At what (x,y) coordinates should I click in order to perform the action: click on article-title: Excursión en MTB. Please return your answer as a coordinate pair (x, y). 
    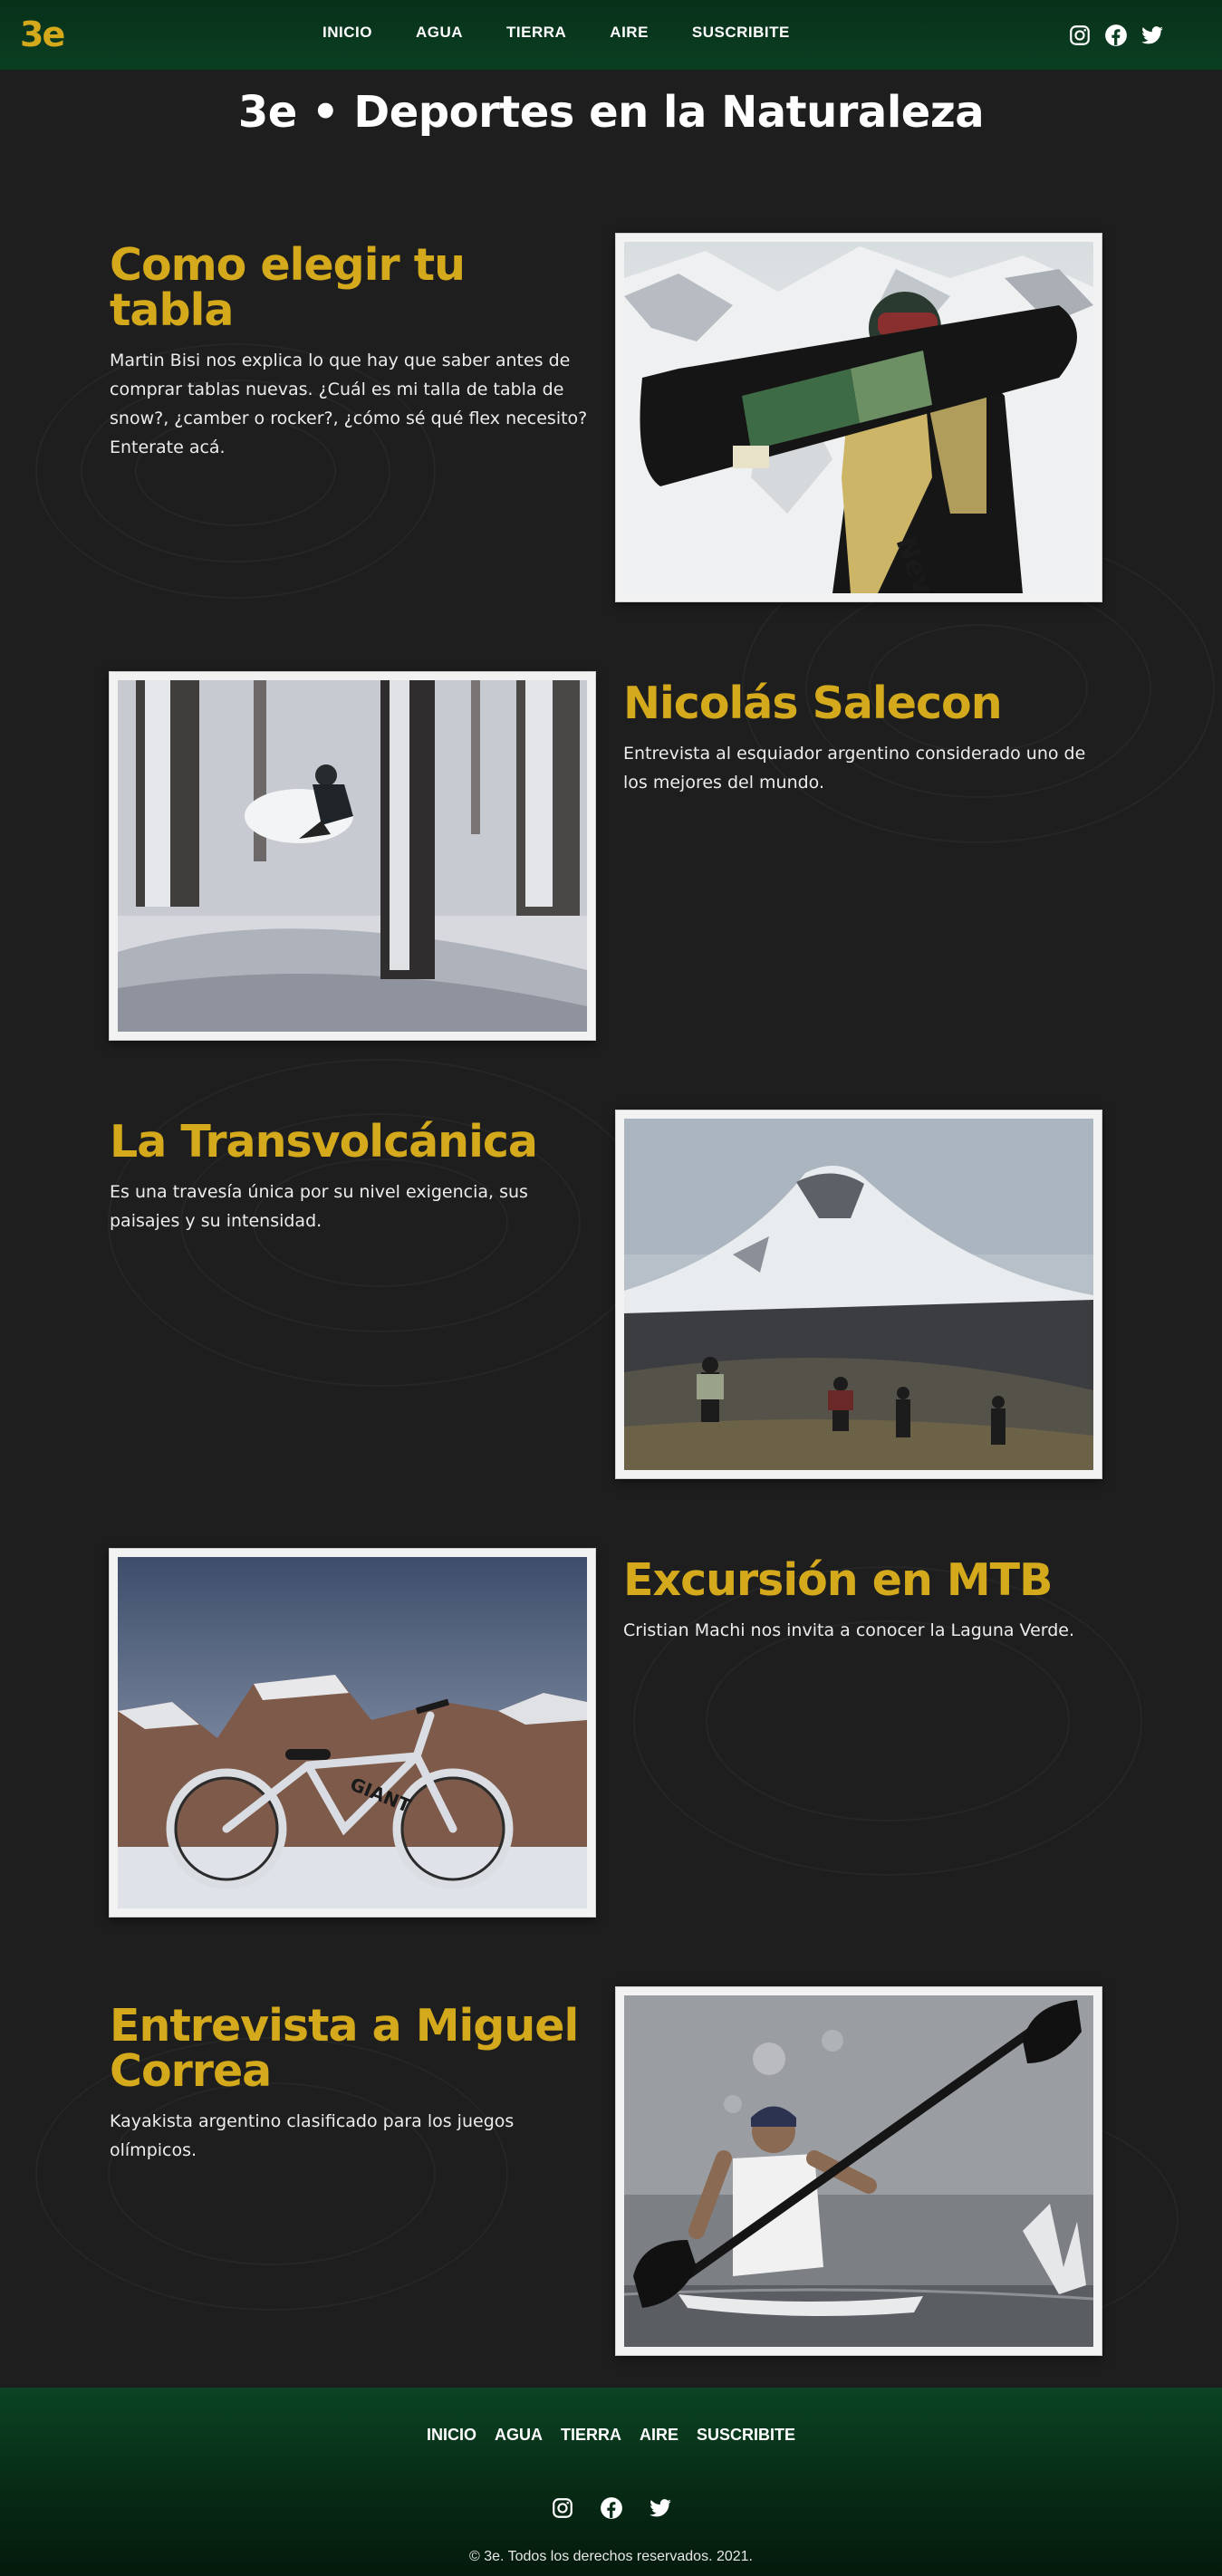
    Looking at the image, I should click on (863, 1580).